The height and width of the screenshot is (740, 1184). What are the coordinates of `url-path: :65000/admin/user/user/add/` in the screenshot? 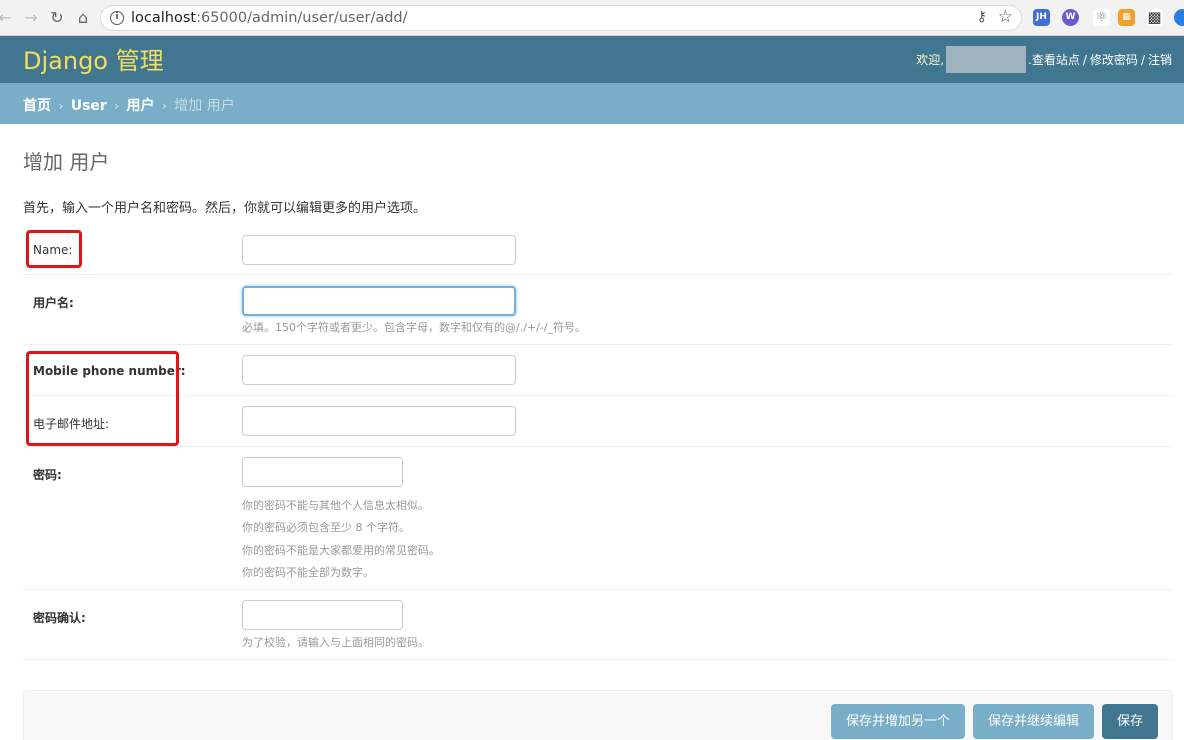 It's located at (302, 18).